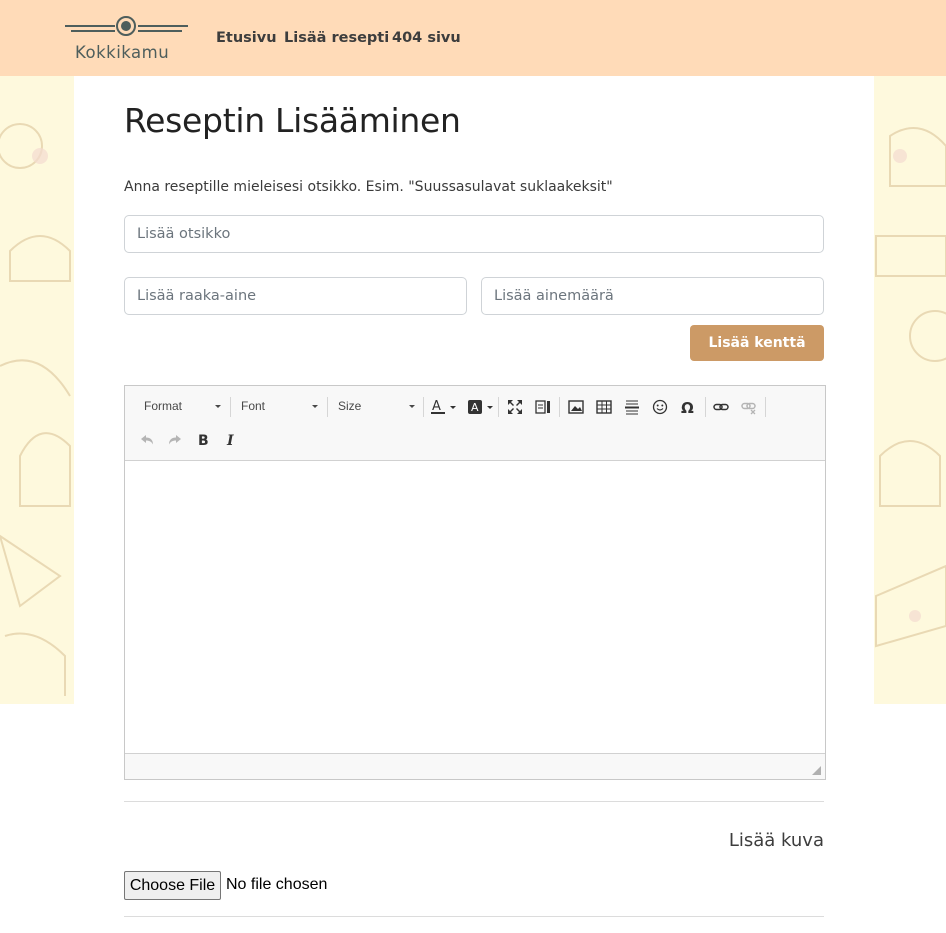 This screenshot has height=933, width=946. I want to click on show-blocks-icon, so click(543, 407).